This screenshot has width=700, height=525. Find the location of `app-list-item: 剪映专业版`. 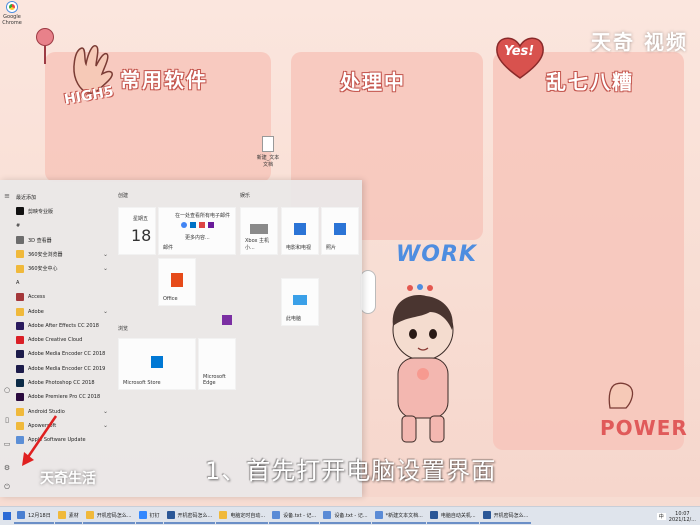

app-list-item: 剪映专业版 is located at coordinates (66, 211).